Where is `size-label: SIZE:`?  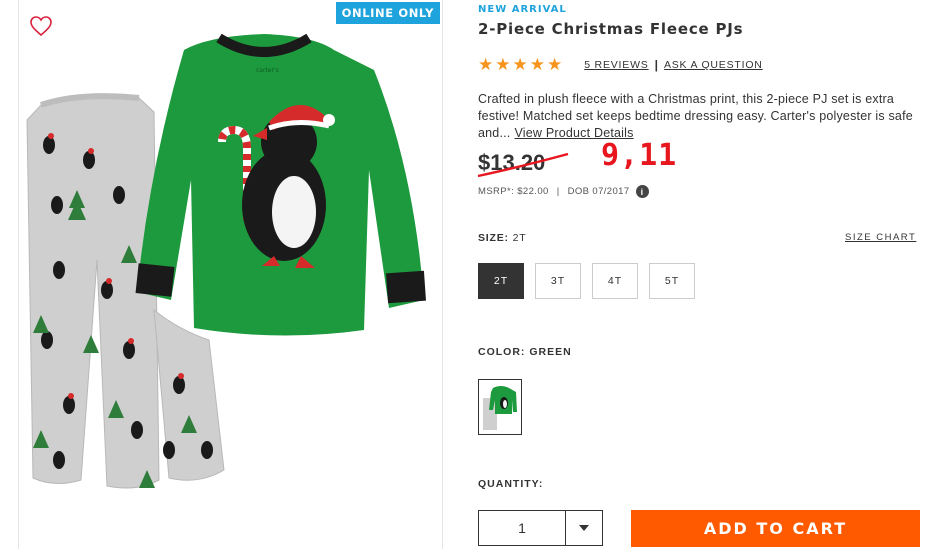 size-label: SIZE: is located at coordinates (493, 238).